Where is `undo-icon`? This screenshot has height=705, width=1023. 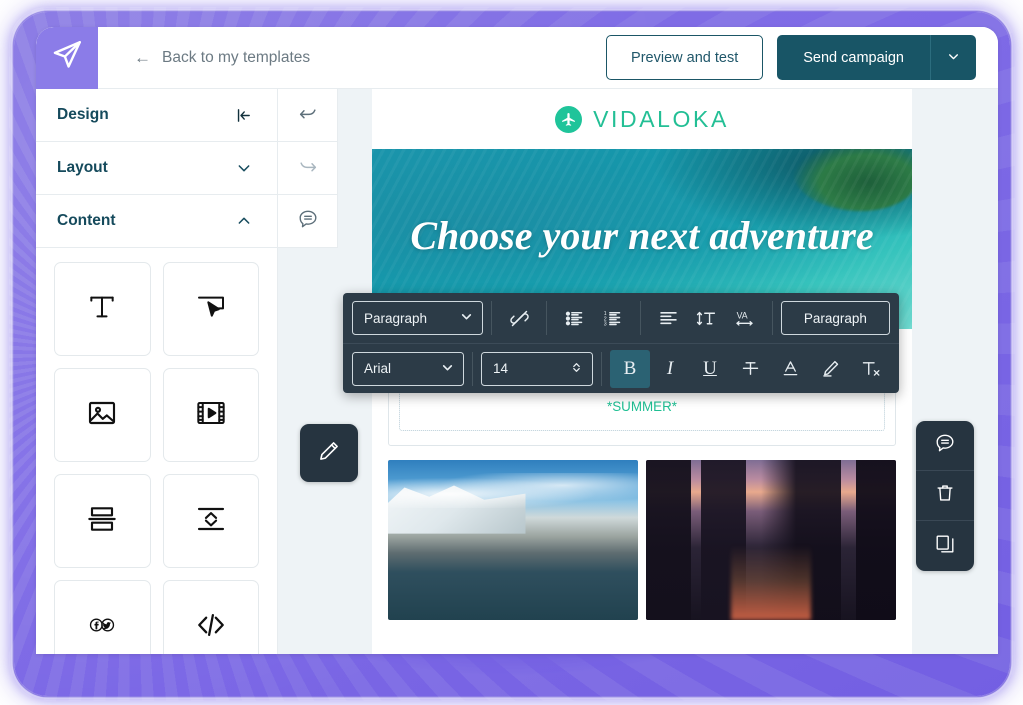 undo-icon is located at coordinates (308, 115).